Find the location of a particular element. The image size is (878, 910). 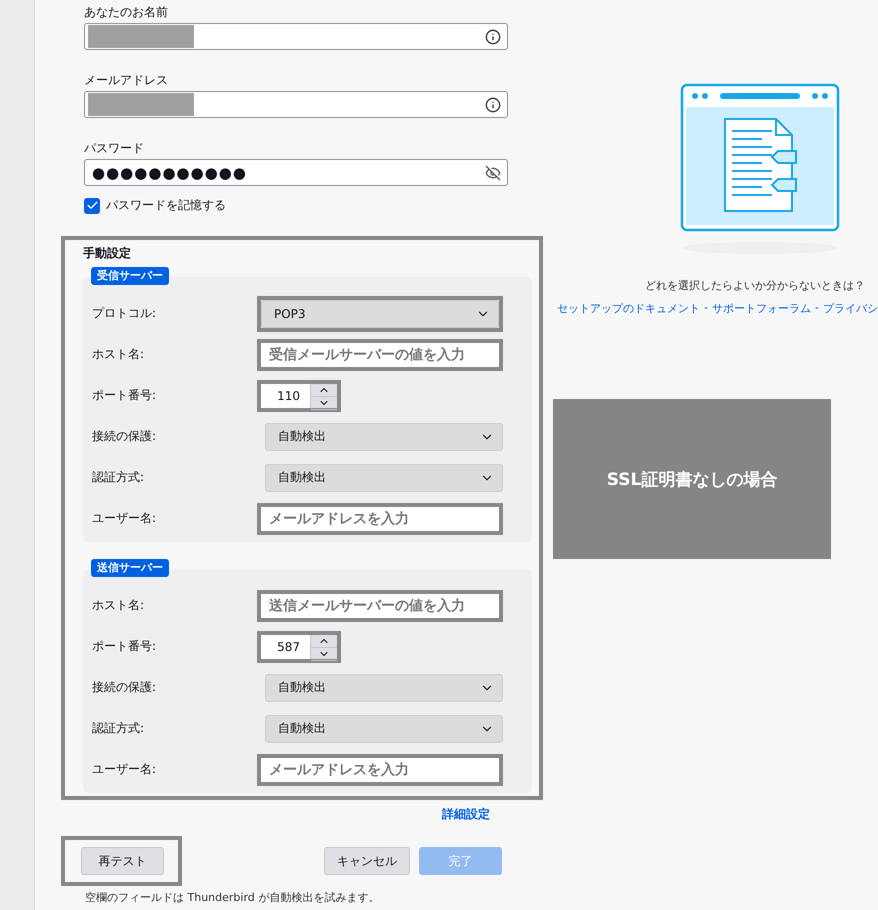

port-field: 587 is located at coordinates (285, 646).